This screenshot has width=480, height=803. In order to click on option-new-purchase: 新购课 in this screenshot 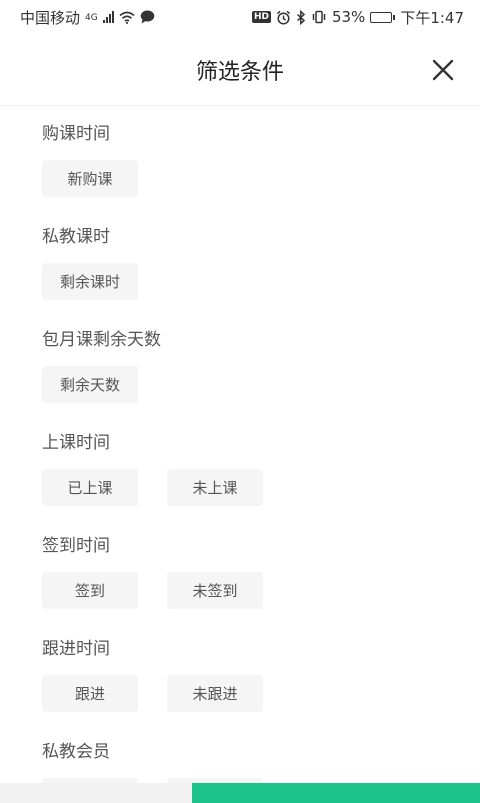, I will do `click(90, 178)`.